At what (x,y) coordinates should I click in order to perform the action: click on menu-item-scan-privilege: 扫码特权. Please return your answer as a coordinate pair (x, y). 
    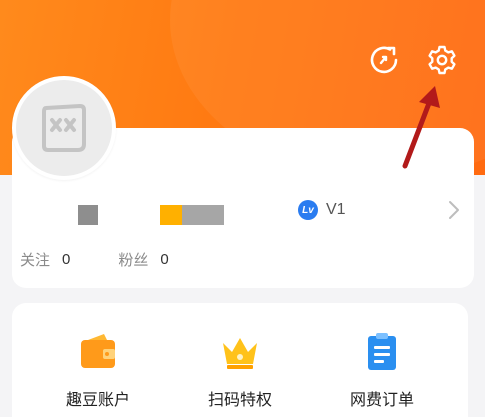
    Looking at the image, I should click on (240, 370).